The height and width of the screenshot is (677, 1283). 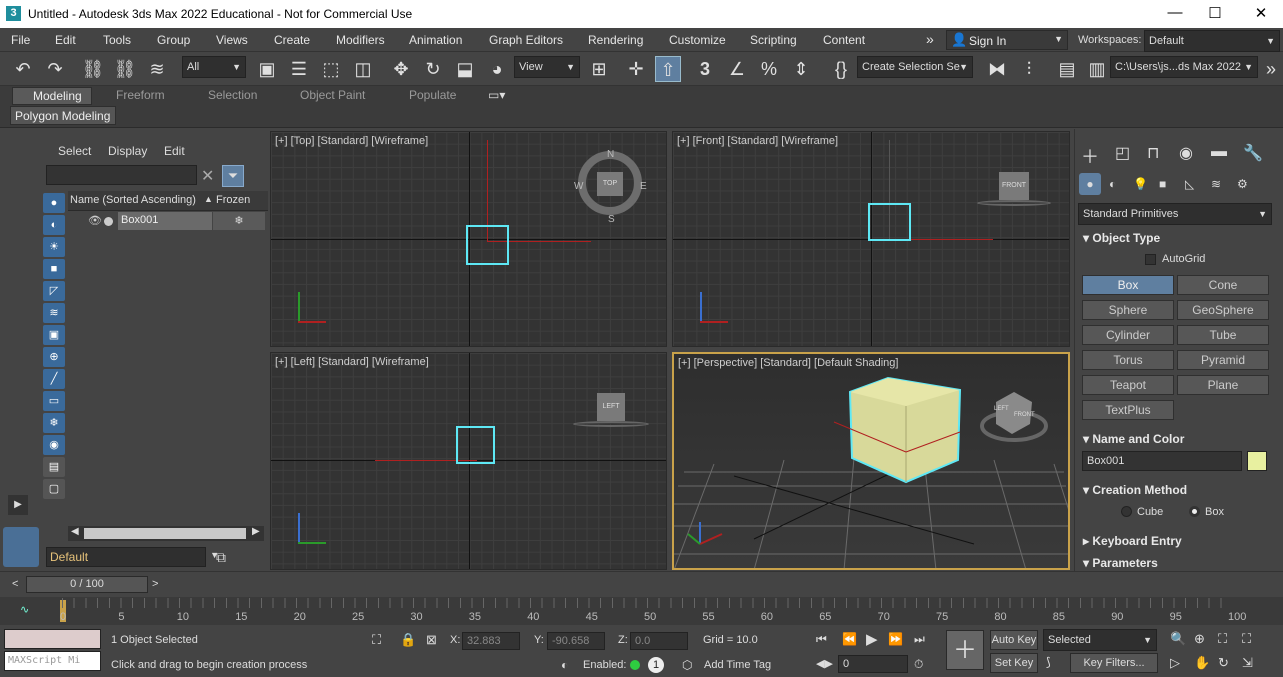 I want to click on filter-icon: ⏷, so click(x=233, y=176).